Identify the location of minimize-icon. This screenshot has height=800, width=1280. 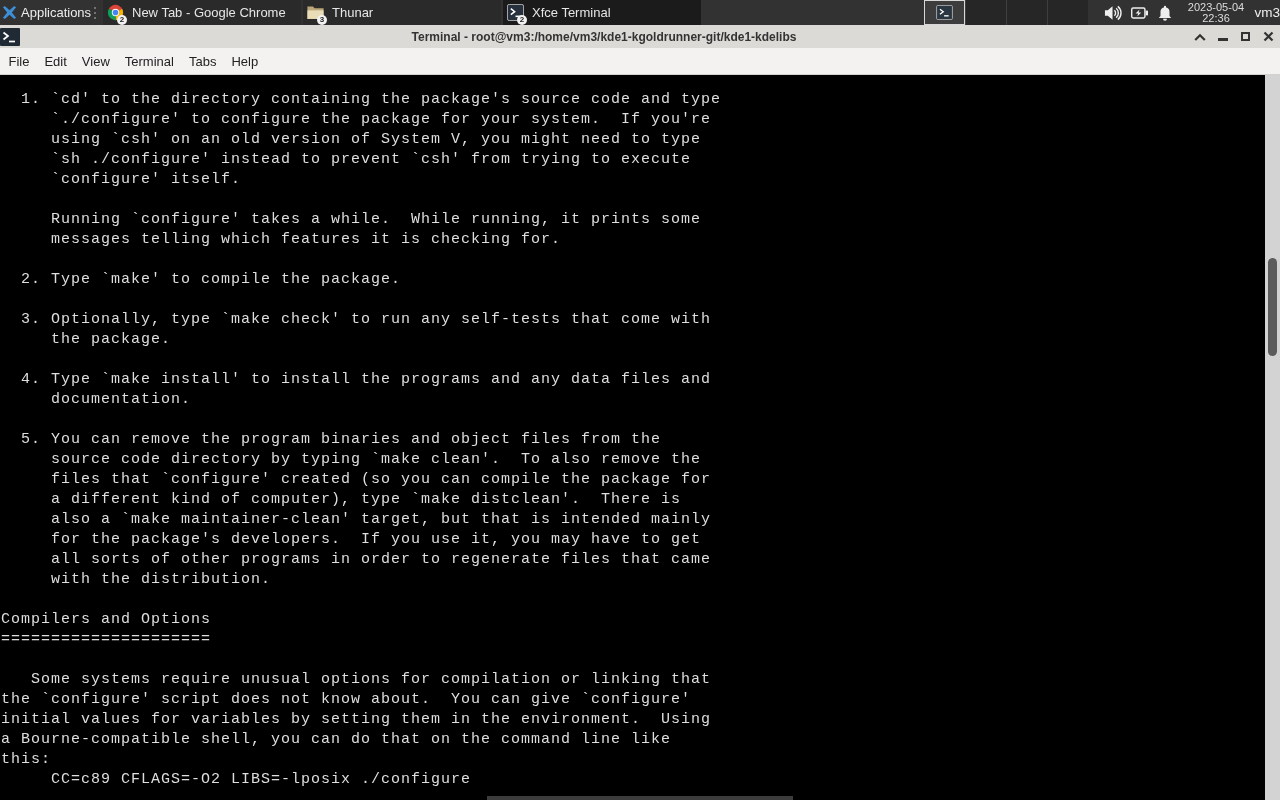
(1222, 39).